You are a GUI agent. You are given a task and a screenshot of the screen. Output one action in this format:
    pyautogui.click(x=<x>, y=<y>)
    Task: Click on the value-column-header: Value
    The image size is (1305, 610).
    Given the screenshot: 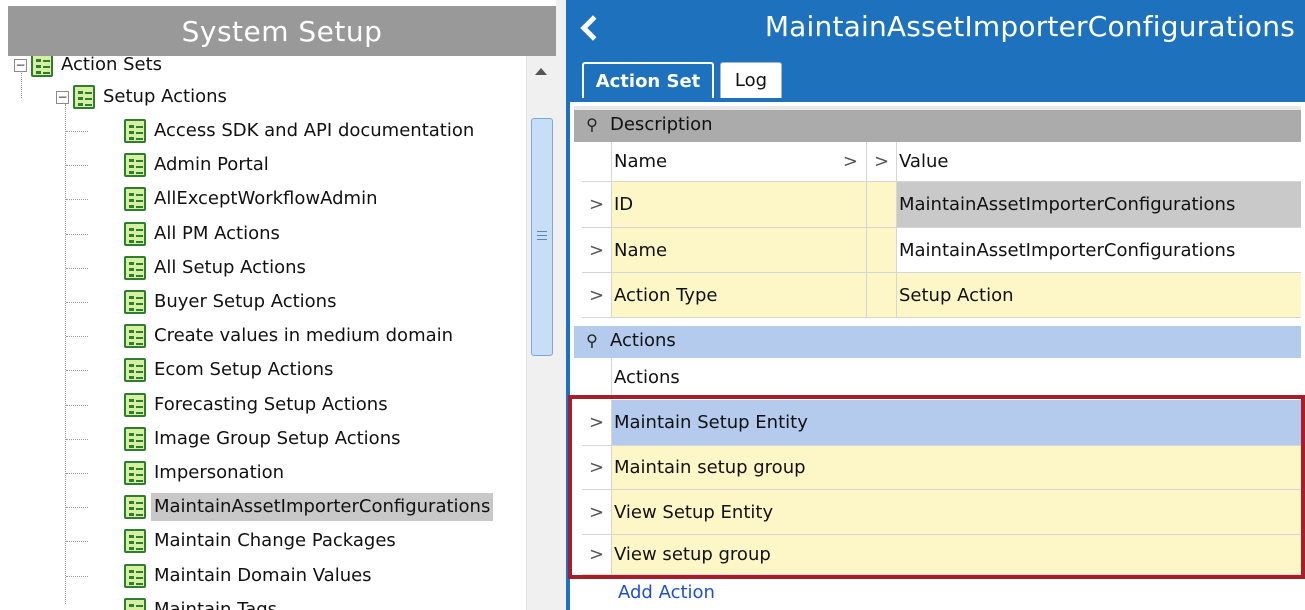 What is the action you would take?
    pyautogui.click(x=1099, y=161)
    